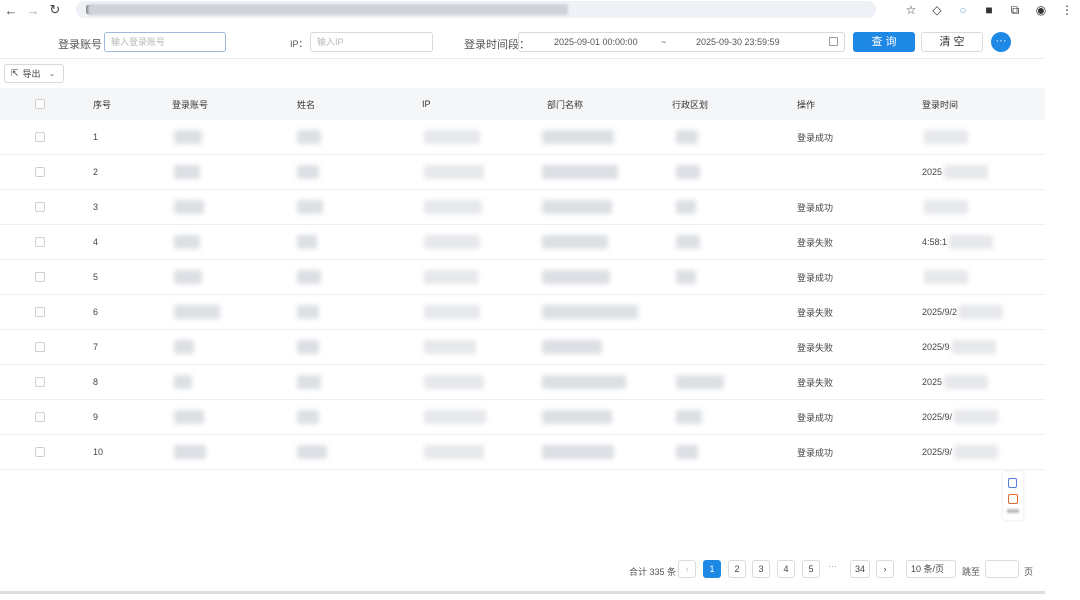 The height and width of the screenshot is (600, 1080). I want to click on reload-icon: ↻, so click(55, 10).